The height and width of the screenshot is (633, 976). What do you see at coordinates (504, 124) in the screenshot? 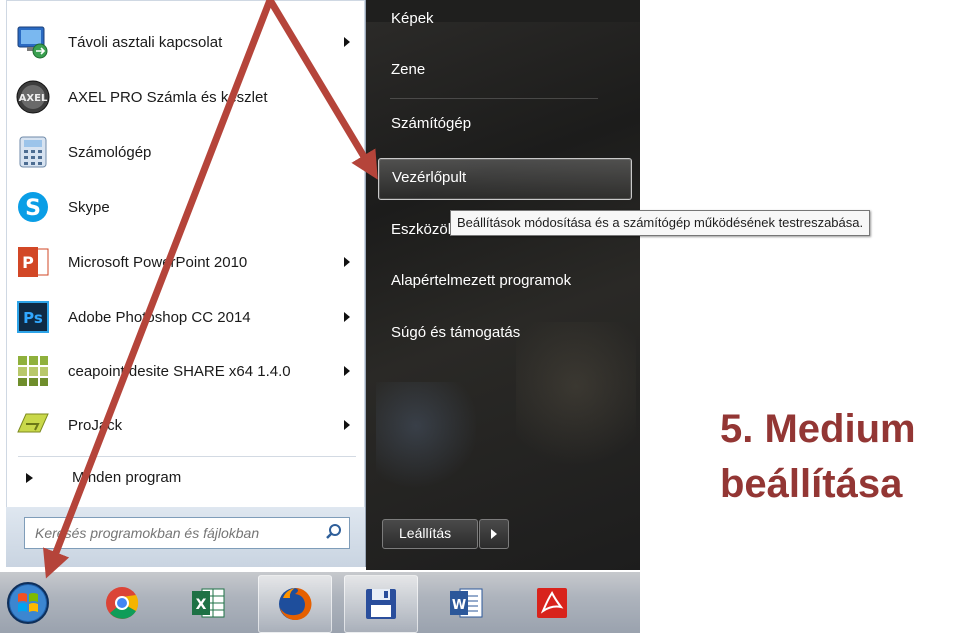
I see `place-item-computer: Számítógép` at bounding box center [504, 124].